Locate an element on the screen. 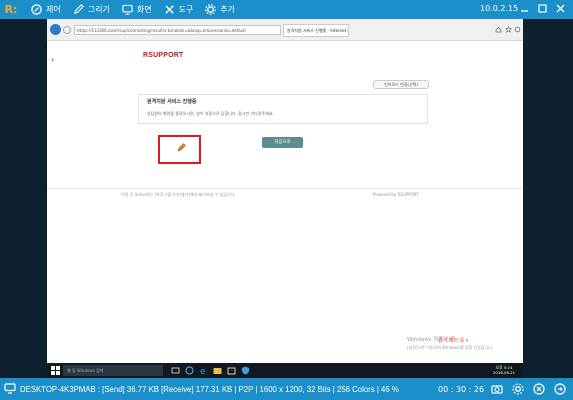 Image resolution: width=573 pixels, height=400 pixels. notice-title: 원격지원 서비스 진행중 is located at coordinates (172, 102).